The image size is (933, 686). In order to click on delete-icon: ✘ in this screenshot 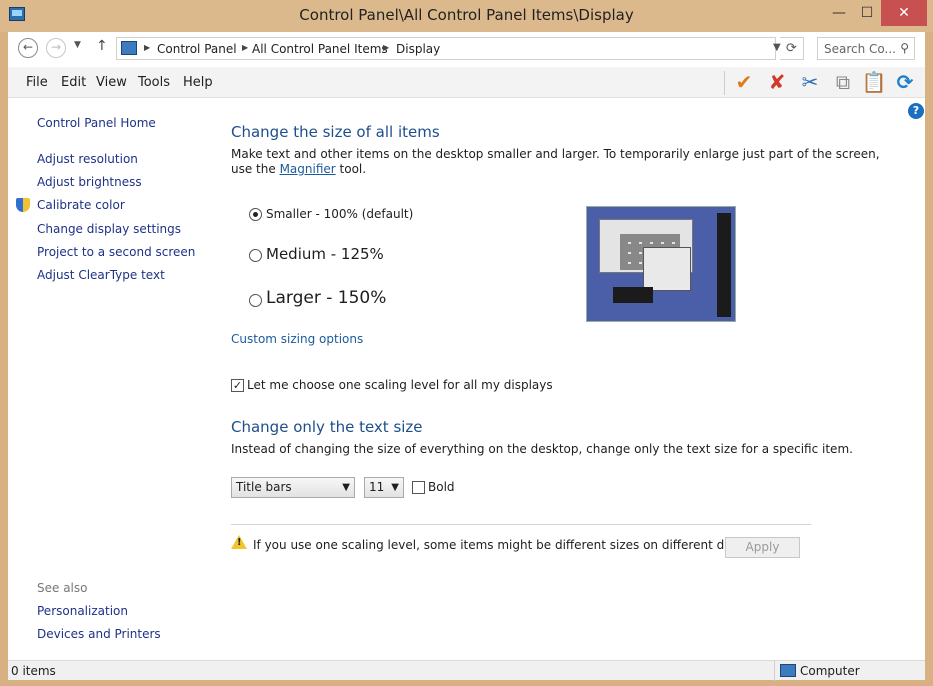, I will do `click(777, 82)`.